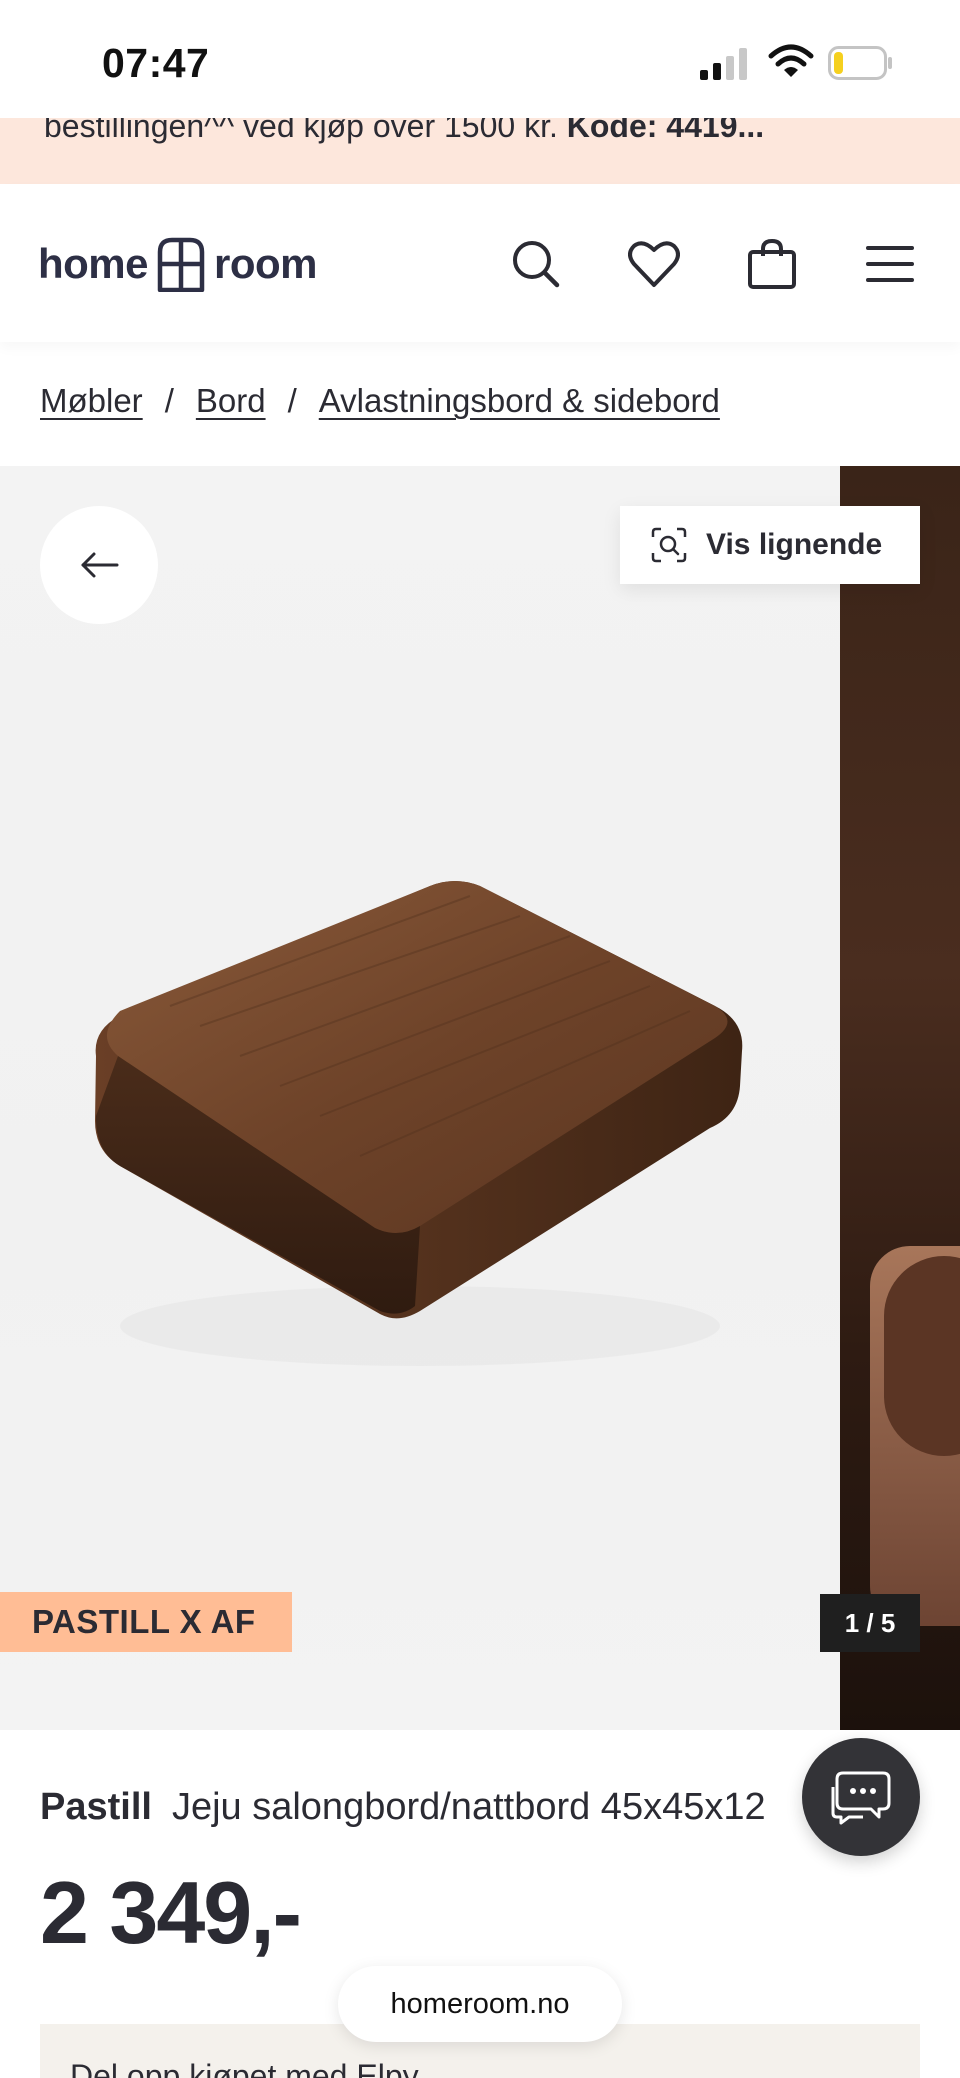 The image size is (960, 2078). I want to click on logo-text-left: home, so click(93, 263).